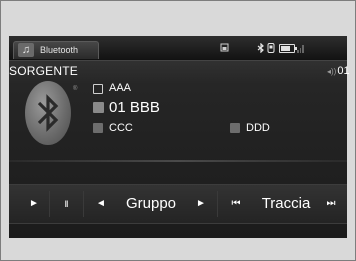  I want to click on bluetooth-logo-icon, so click(48, 113).